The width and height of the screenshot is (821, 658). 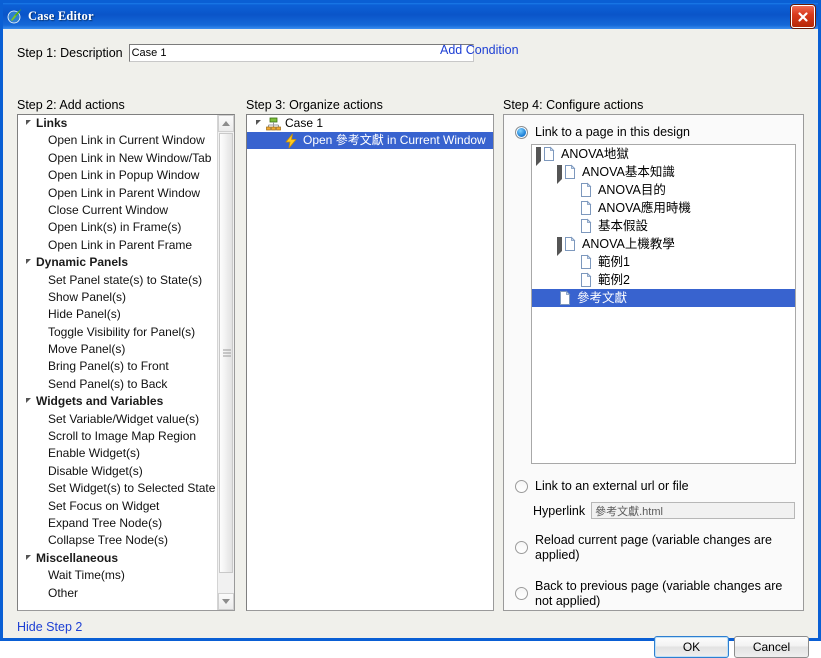 What do you see at coordinates (663, 155) in the screenshot?
I see `page-tree-row: ANOVA地獄` at bounding box center [663, 155].